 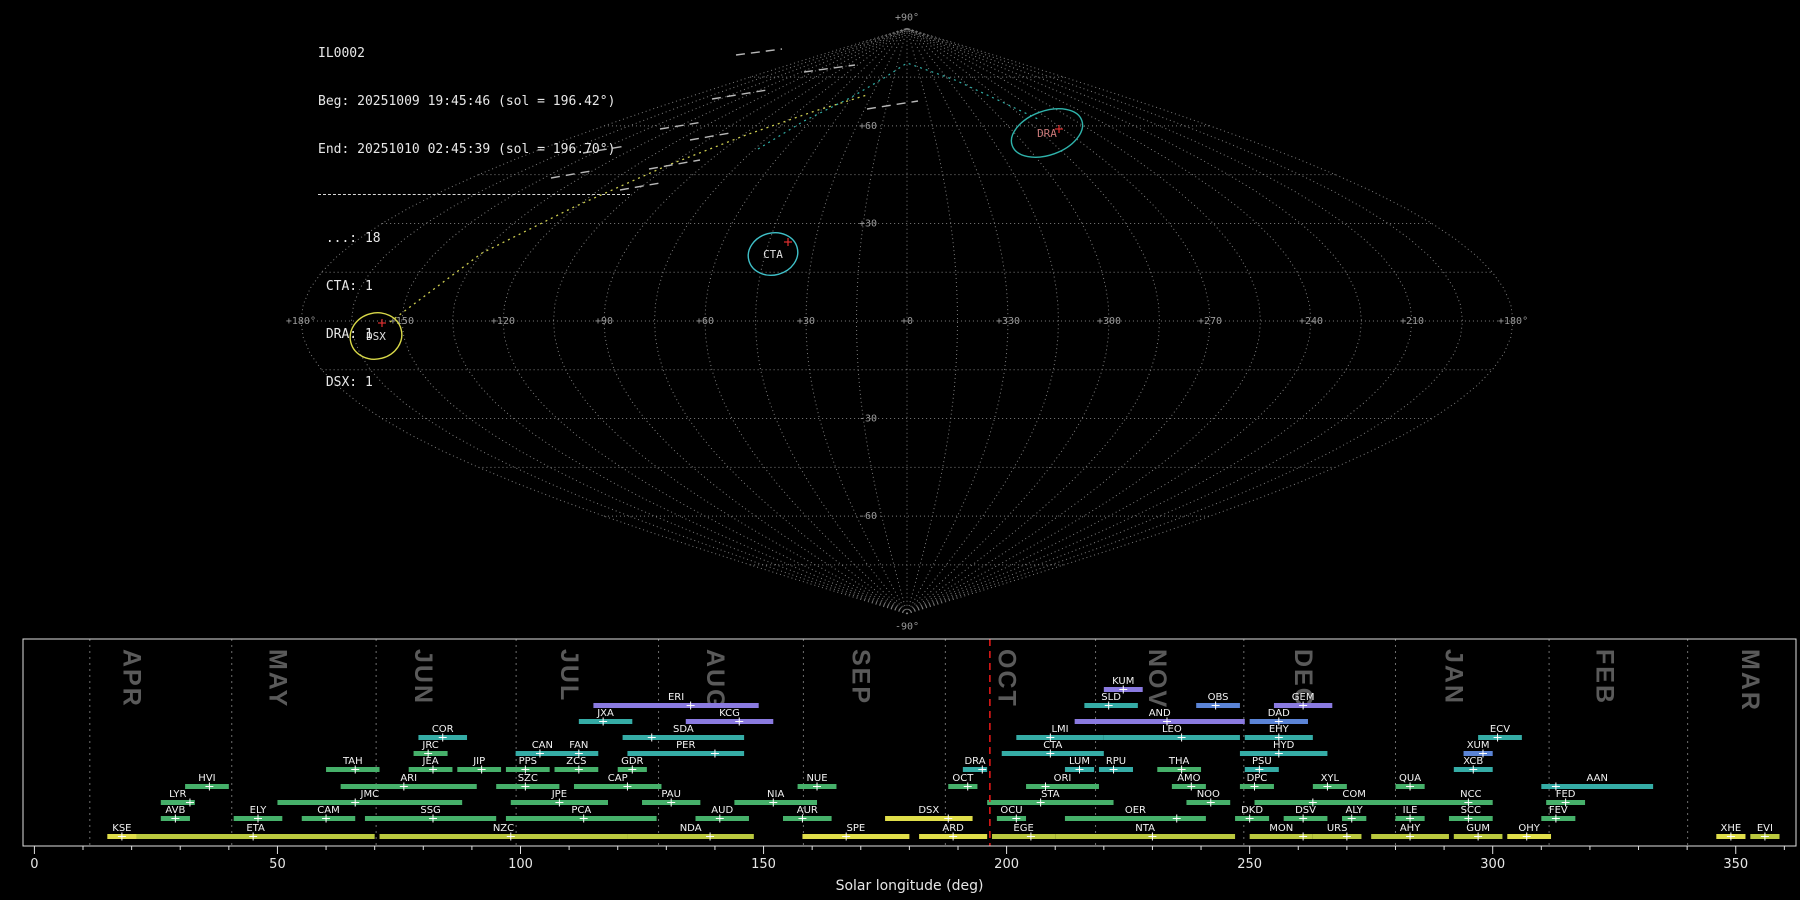 I want to click on begin-time-line: Beg: 20251009 19:45:46 (sol = 196.42°), so click(x=467, y=101).